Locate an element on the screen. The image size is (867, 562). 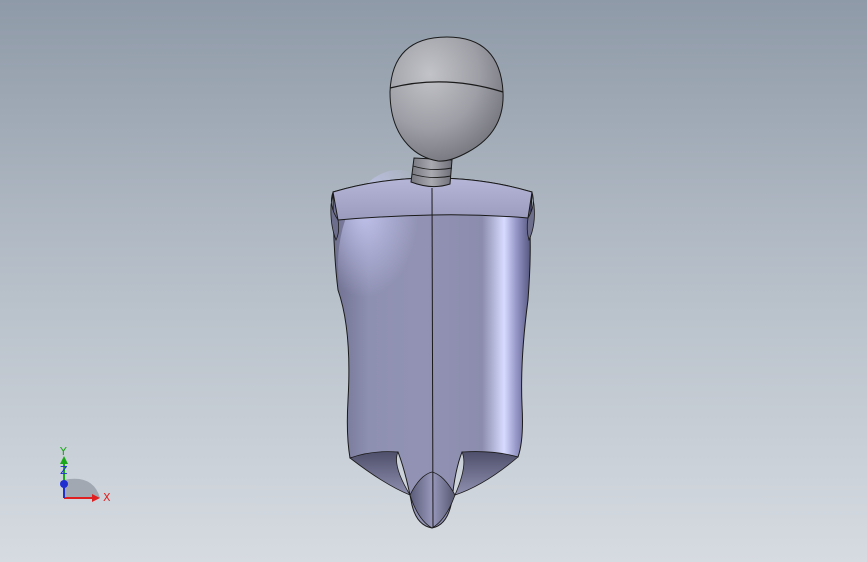
right-leg-opening is located at coordinates (486, 473).